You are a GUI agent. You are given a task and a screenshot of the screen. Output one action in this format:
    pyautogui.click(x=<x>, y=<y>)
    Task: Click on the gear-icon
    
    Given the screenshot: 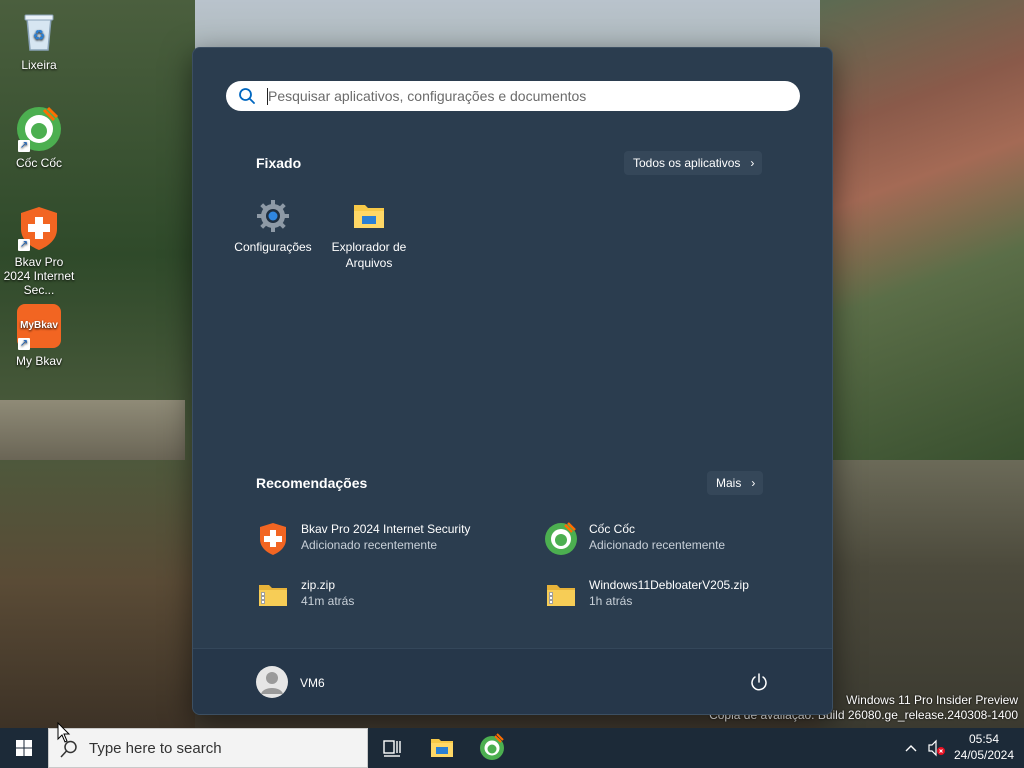 What is the action you would take?
    pyautogui.click(x=273, y=216)
    